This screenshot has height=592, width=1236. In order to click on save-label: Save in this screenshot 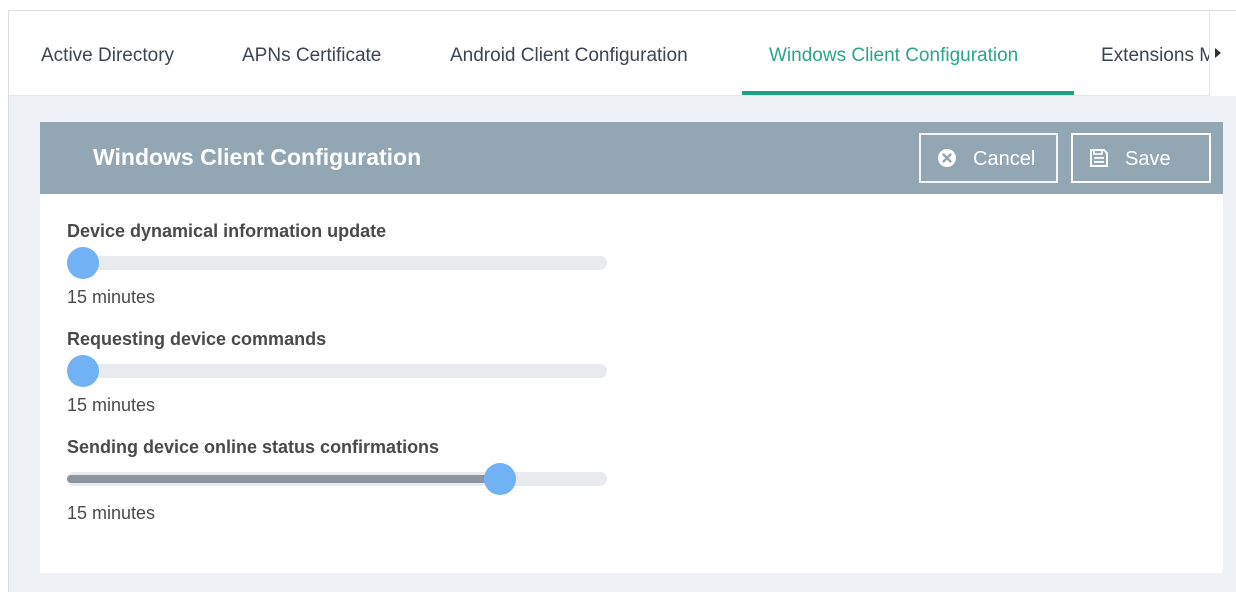, I will do `click(1148, 159)`.